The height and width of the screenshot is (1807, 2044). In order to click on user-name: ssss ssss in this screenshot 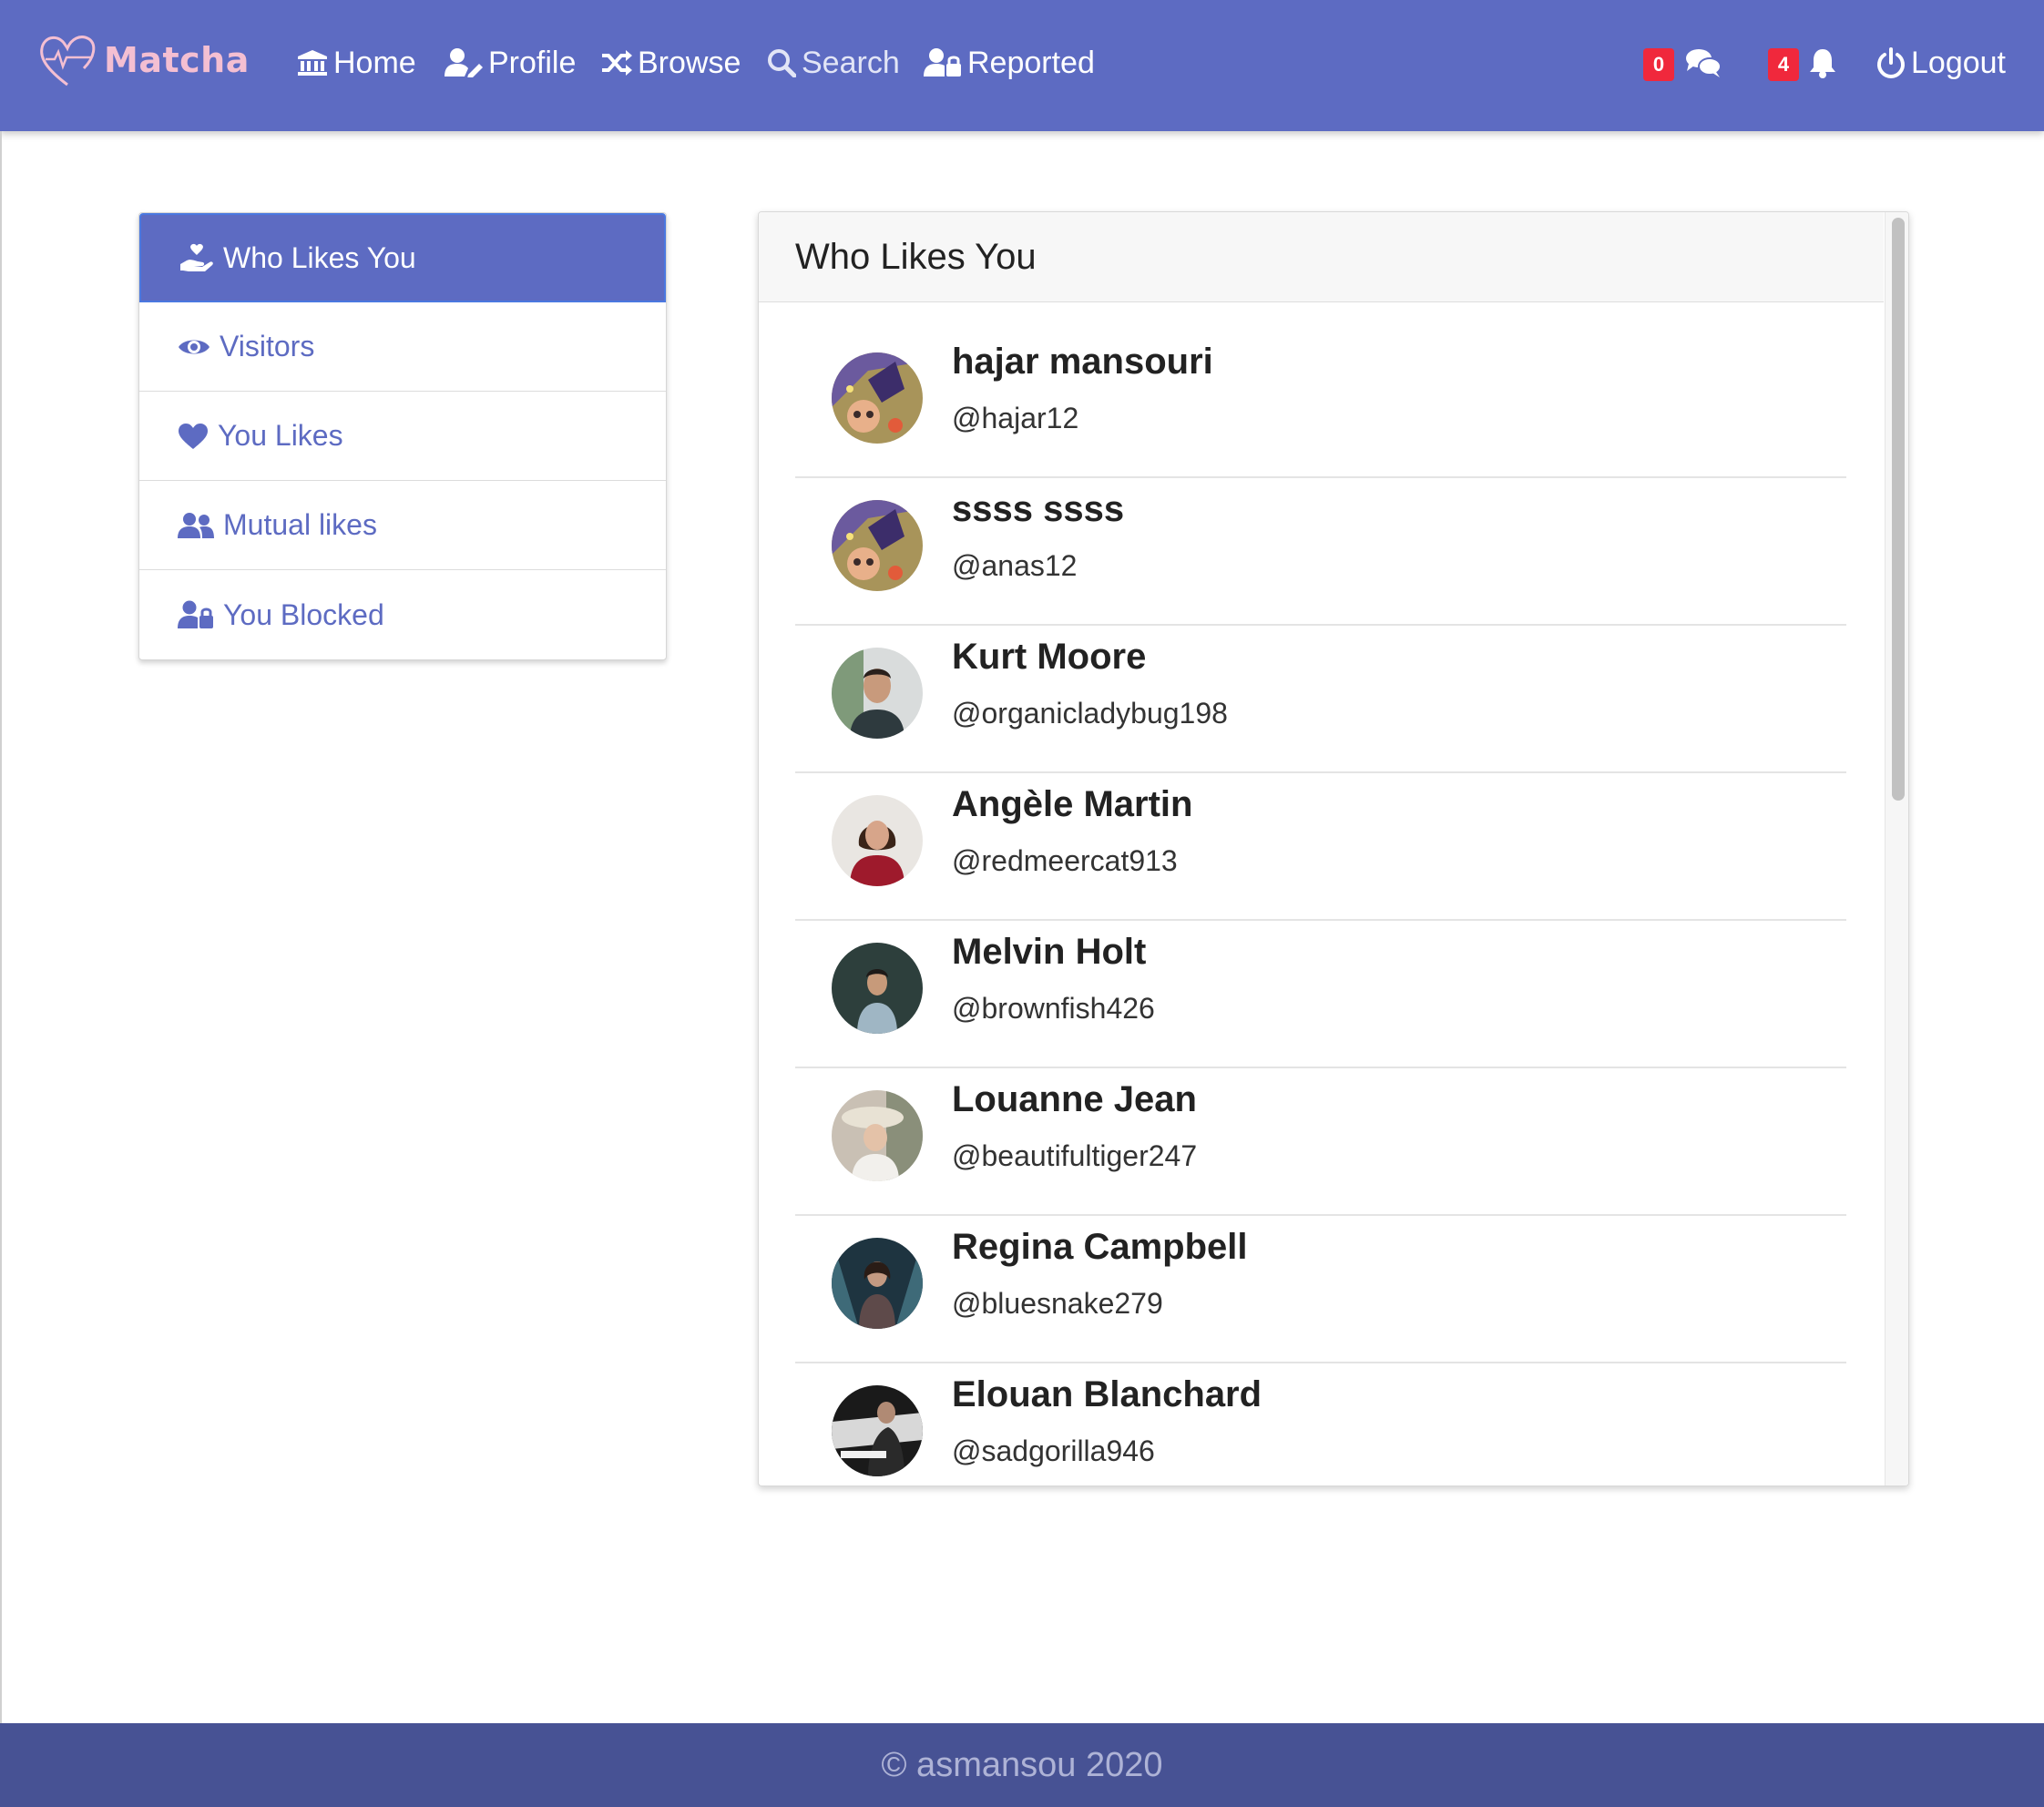, I will do `click(1038, 510)`.